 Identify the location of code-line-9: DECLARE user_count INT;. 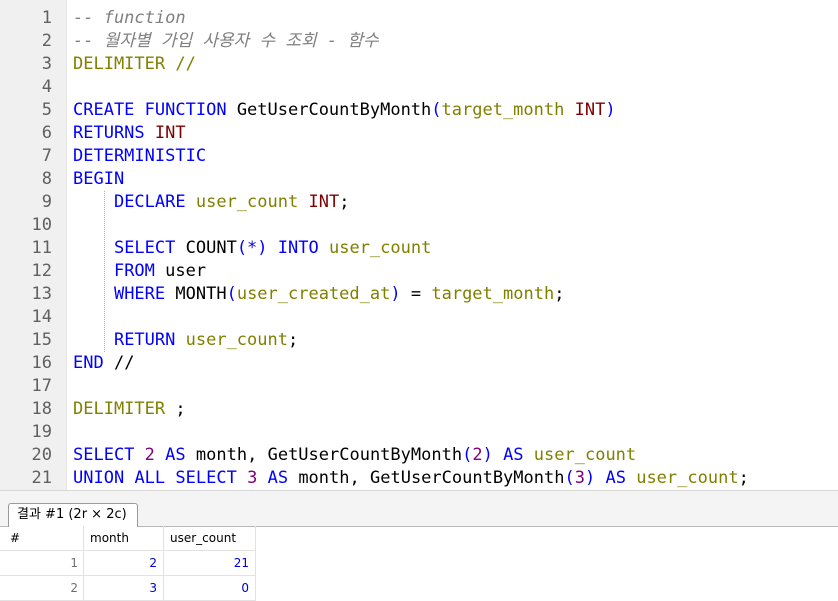
(211, 202).